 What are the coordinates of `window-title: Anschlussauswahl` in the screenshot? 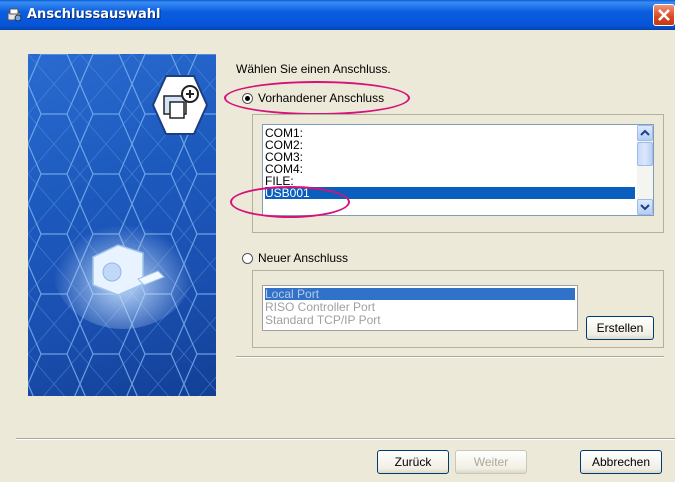 It's located at (94, 14).